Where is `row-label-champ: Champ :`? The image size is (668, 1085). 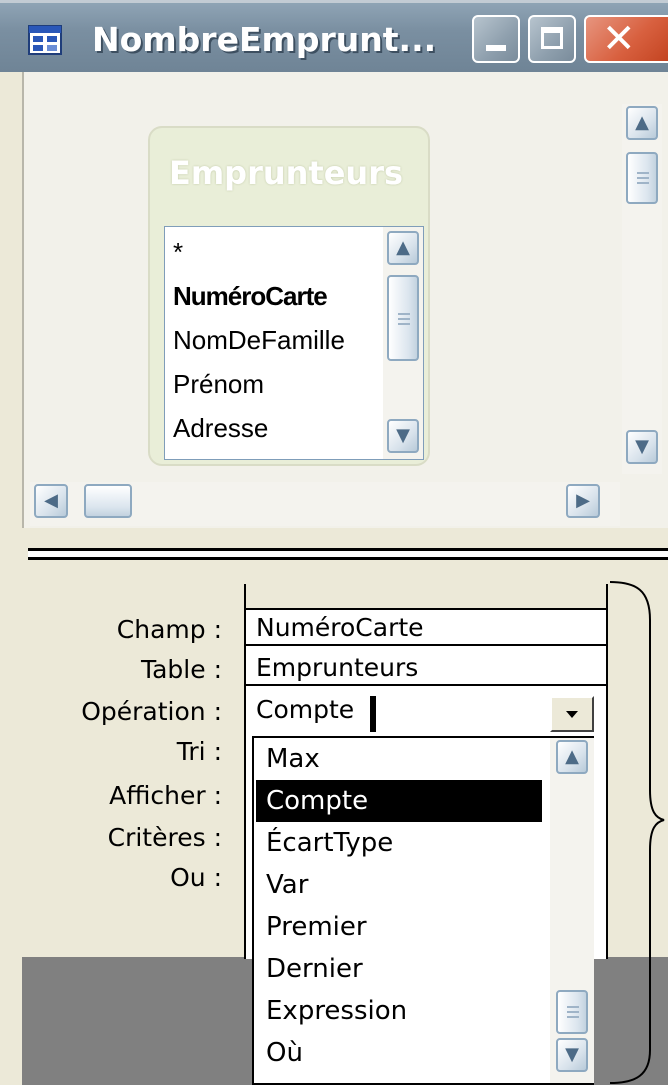 row-label-champ: Champ : is located at coordinates (169, 629).